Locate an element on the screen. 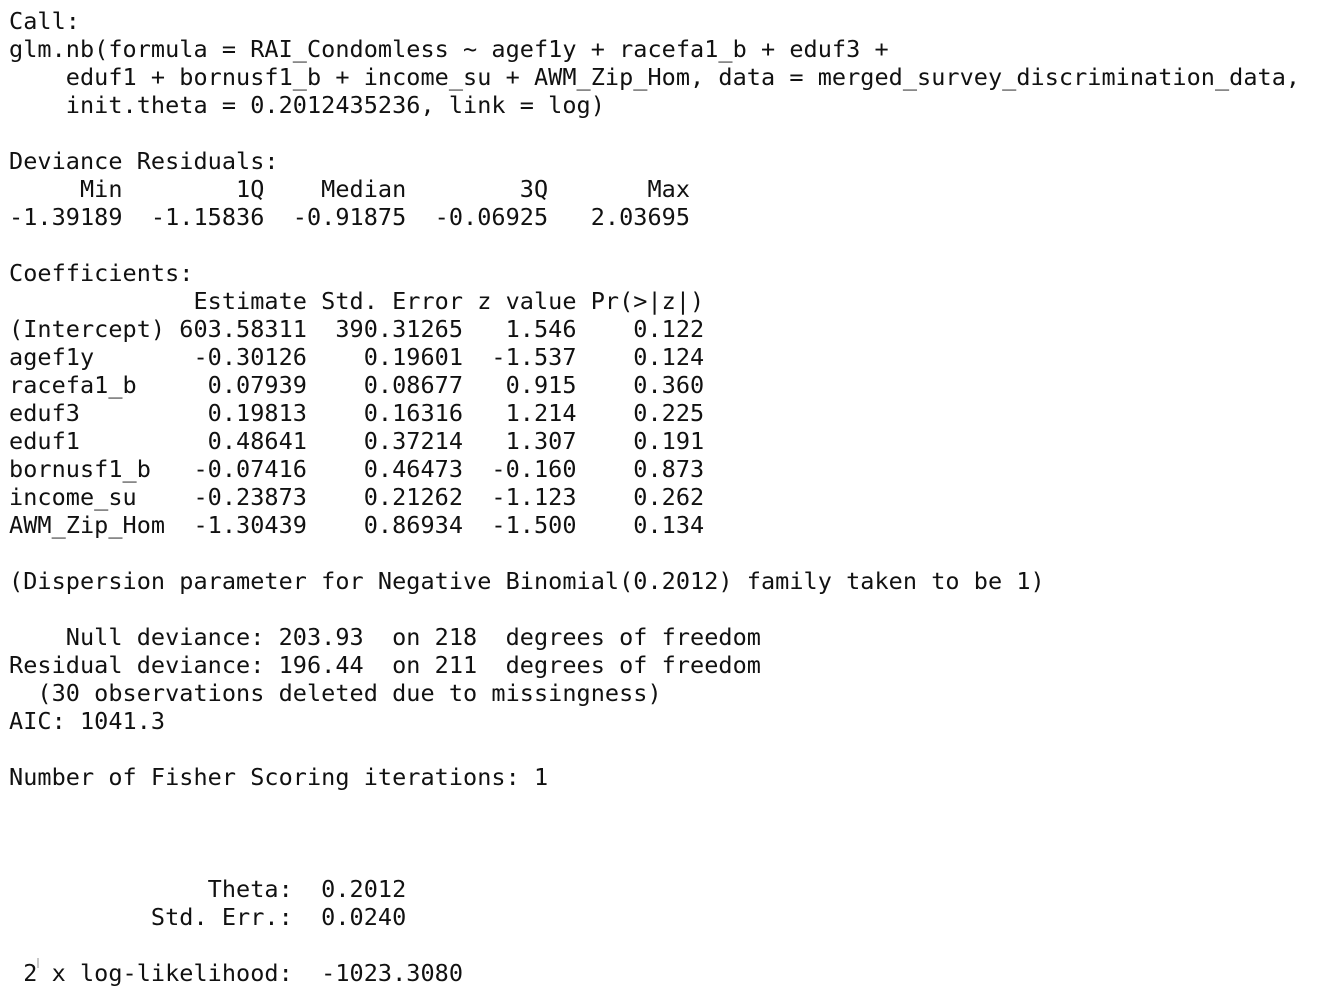  text-cursor is located at coordinates (38, 963).